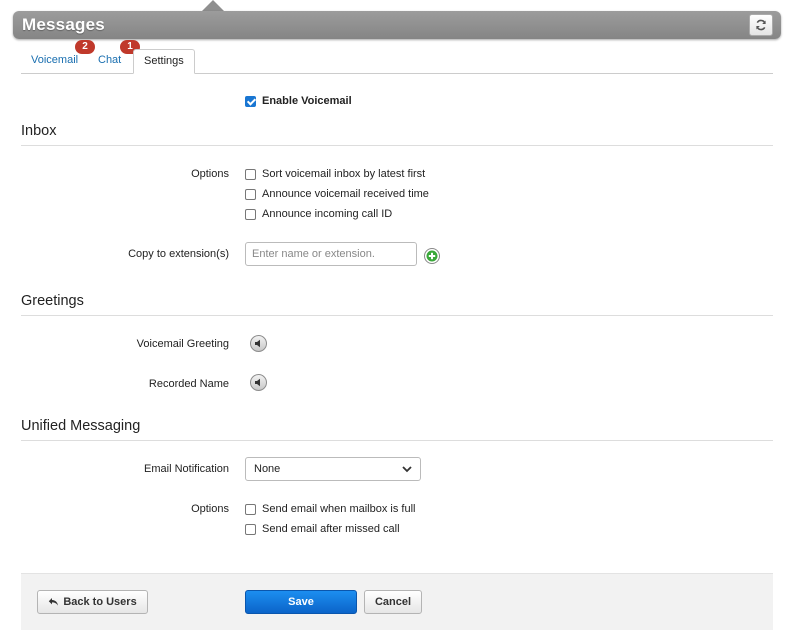 The height and width of the screenshot is (644, 793). I want to click on back-arrow-icon, so click(54, 602).